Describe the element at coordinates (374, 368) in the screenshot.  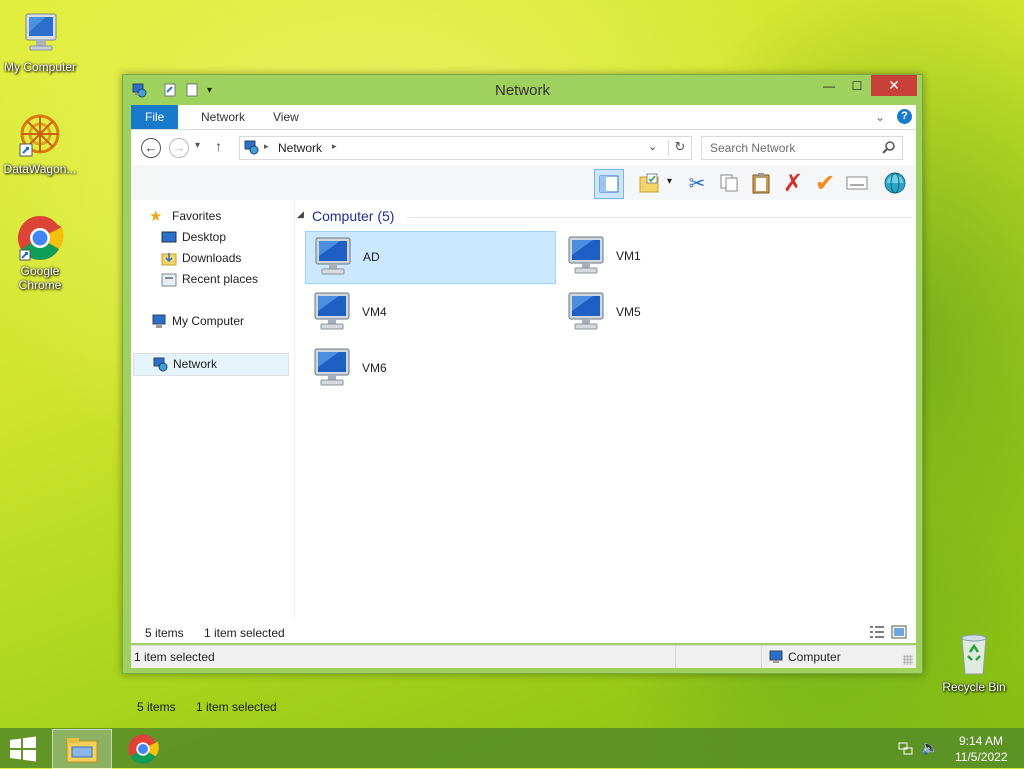
I see `computer-item-label: VM6` at that location.